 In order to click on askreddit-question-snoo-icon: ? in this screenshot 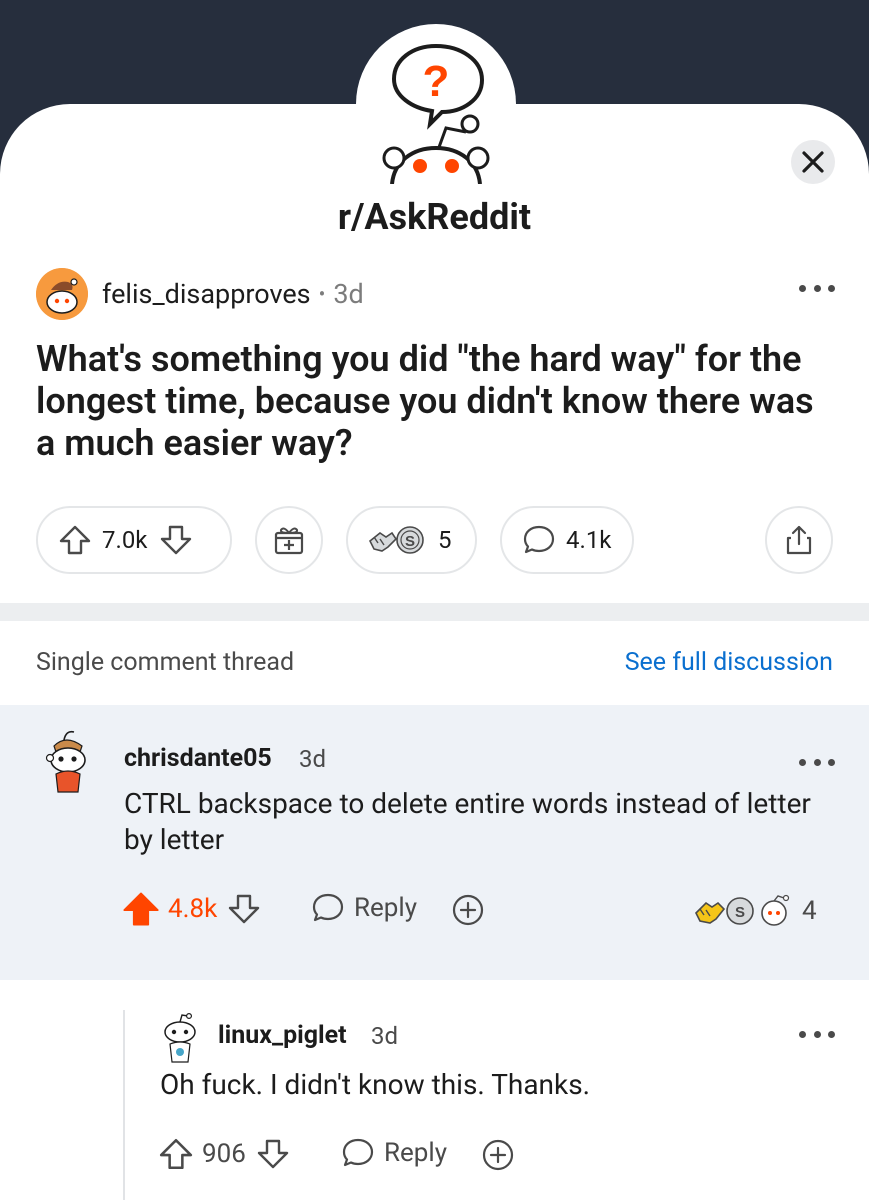, I will do `click(436, 114)`.